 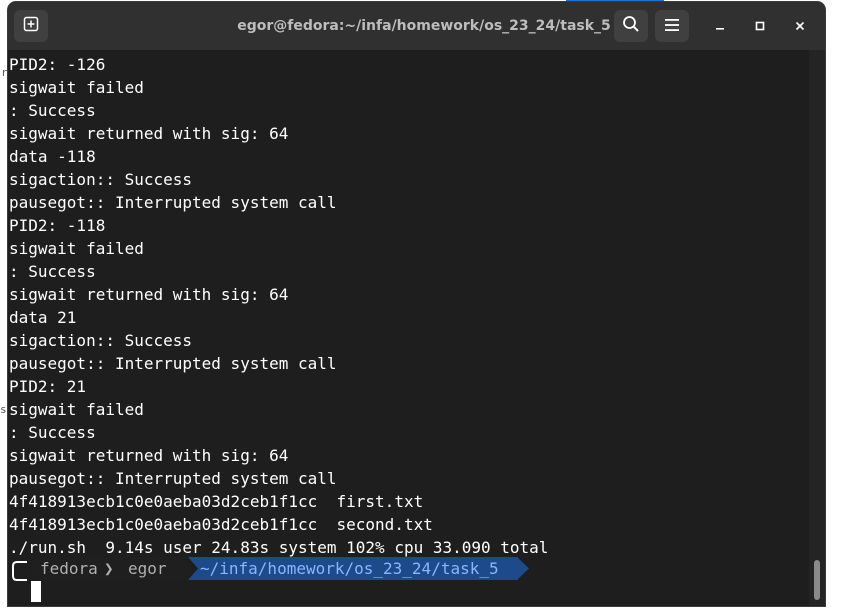 I want to click on prompt-path-arrow, so click(x=524, y=570).